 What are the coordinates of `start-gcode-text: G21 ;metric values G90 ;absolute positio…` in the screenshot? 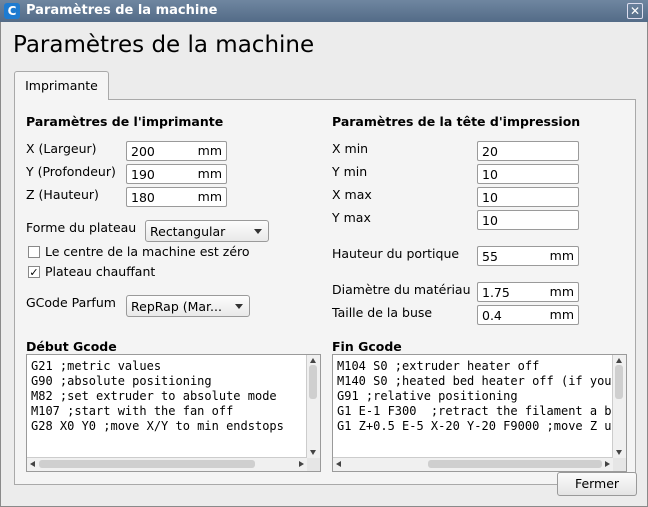 It's located at (157, 396).